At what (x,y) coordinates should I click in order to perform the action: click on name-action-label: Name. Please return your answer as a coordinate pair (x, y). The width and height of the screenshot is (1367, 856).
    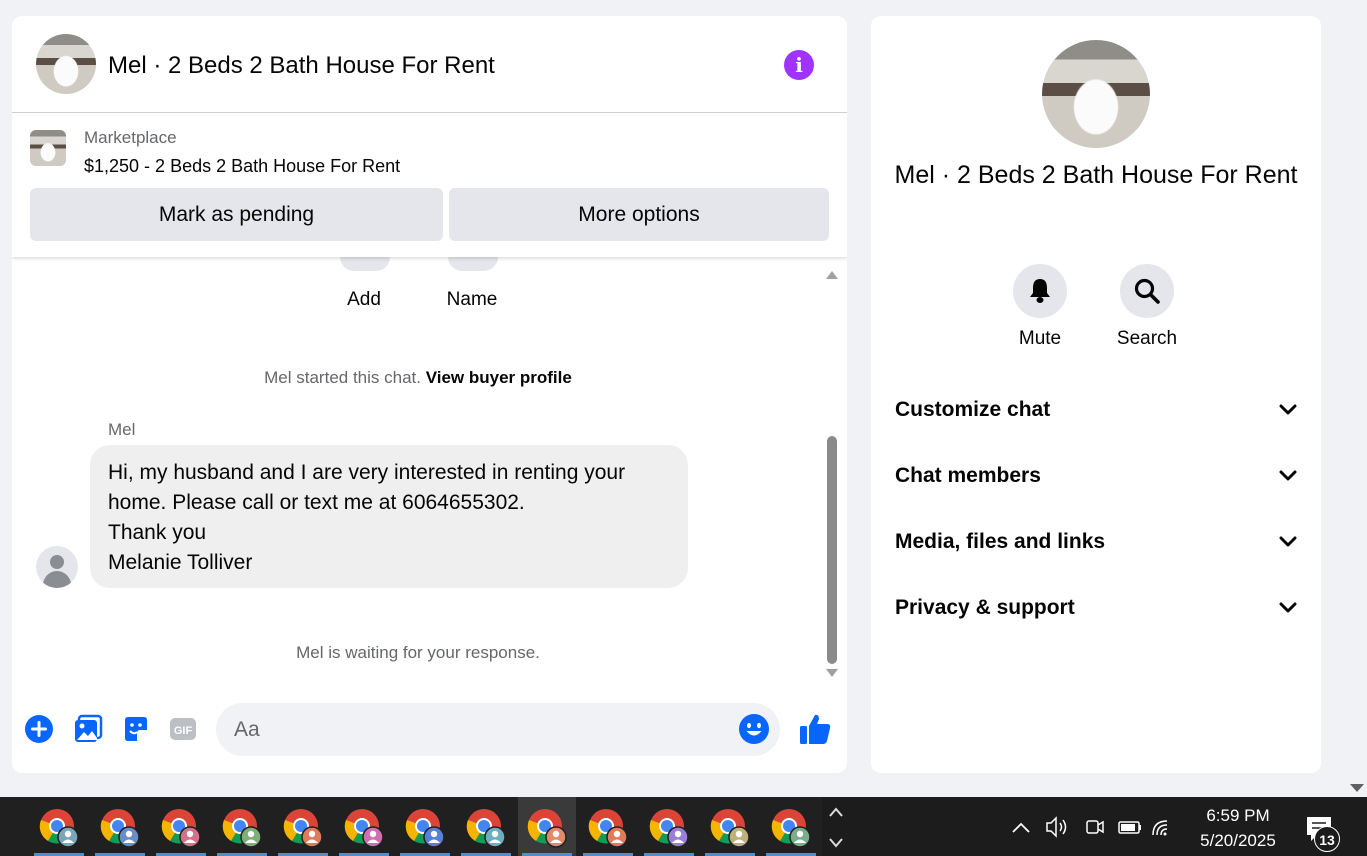
    Looking at the image, I should click on (472, 299).